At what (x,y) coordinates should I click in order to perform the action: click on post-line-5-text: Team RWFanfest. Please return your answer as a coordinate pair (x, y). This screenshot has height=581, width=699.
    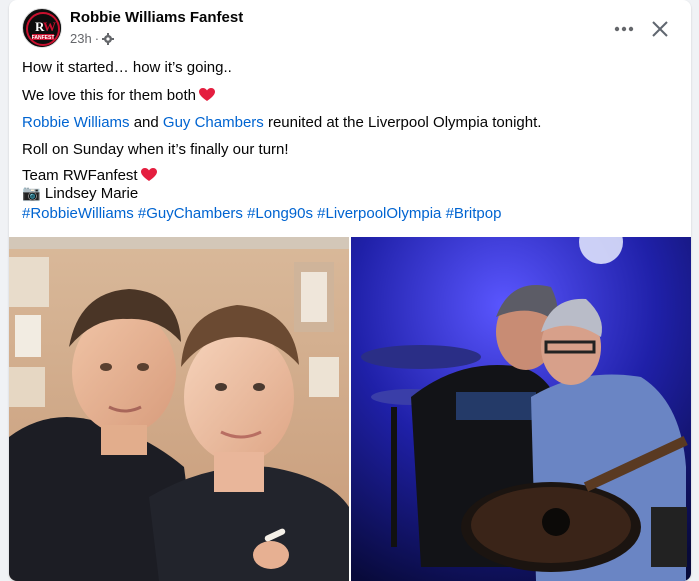
    Looking at the image, I should click on (80, 175).